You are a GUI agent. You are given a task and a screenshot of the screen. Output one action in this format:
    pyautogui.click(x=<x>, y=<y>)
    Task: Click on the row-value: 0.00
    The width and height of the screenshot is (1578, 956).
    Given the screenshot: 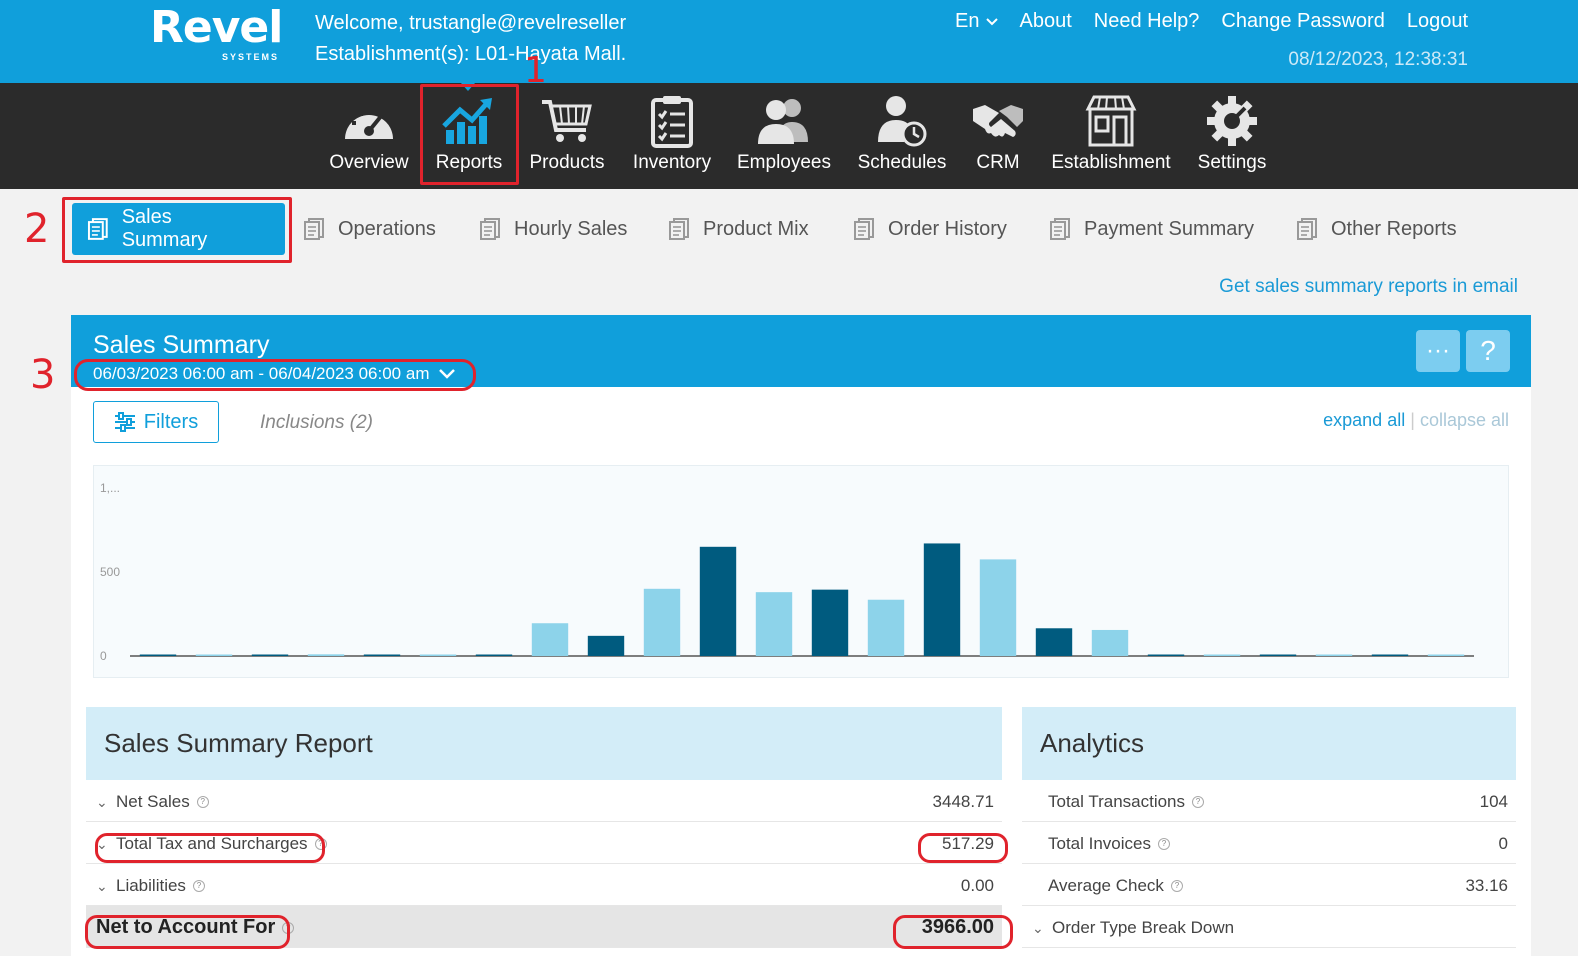 What is the action you would take?
    pyautogui.click(x=977, y=885)
    